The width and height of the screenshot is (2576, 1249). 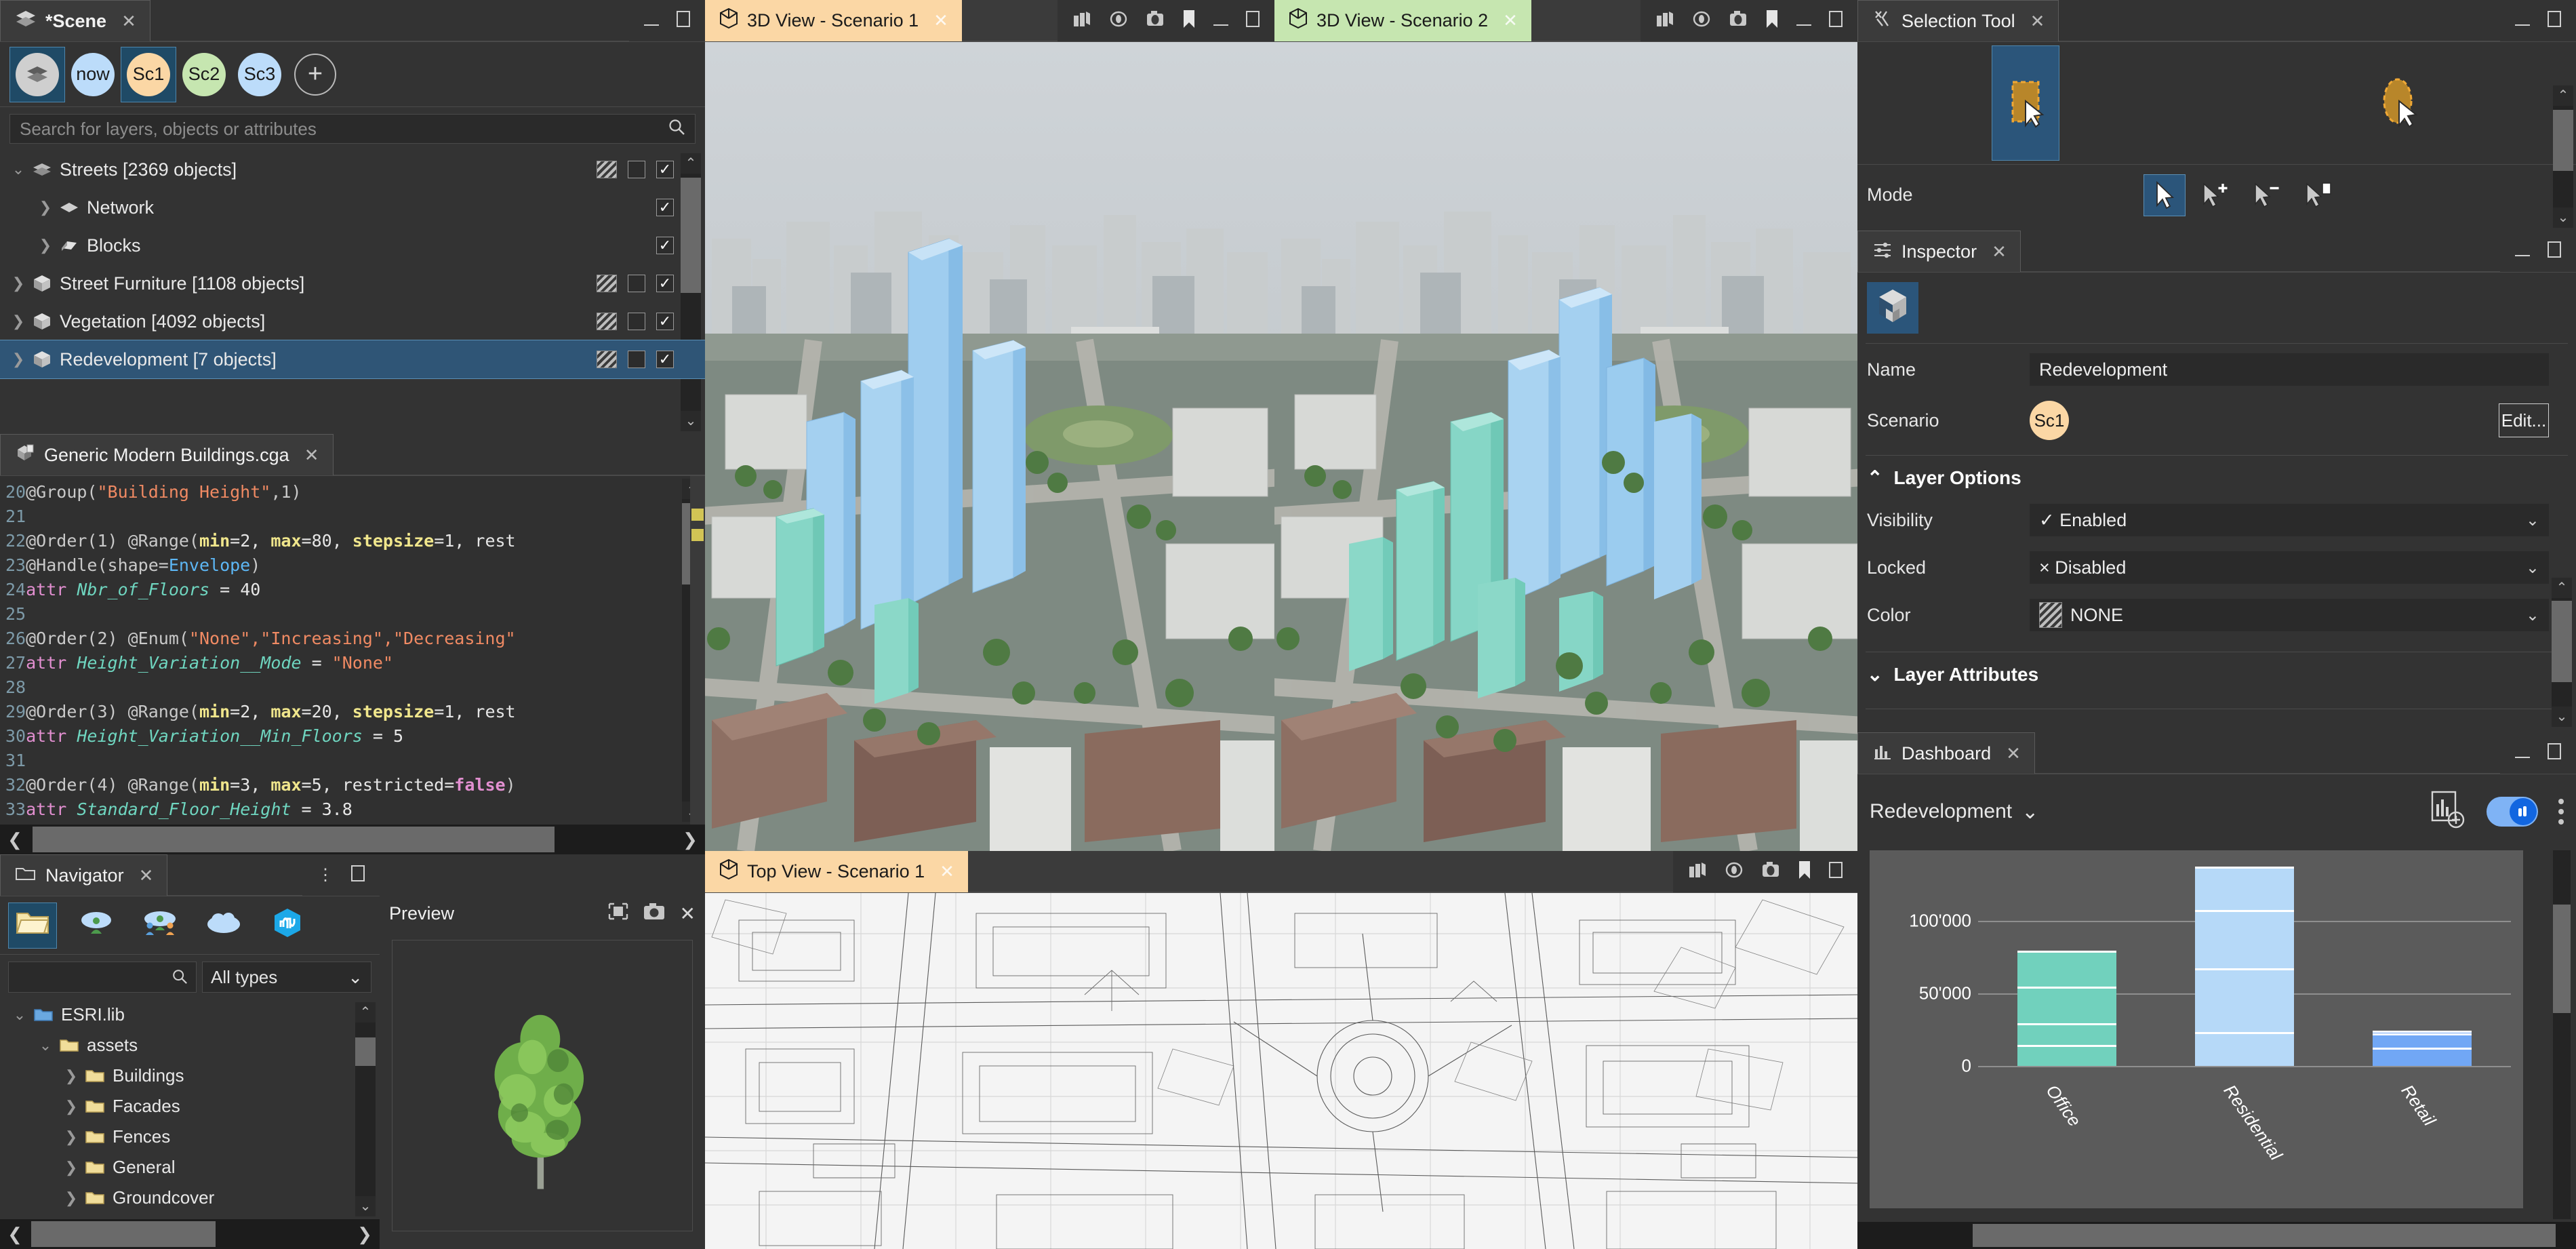 What do you see at coordinates (2563, 156) in the screenshot?
I see `seltool-scrollbar: ⌃ ⌄` at bounding box center [2563, 156].